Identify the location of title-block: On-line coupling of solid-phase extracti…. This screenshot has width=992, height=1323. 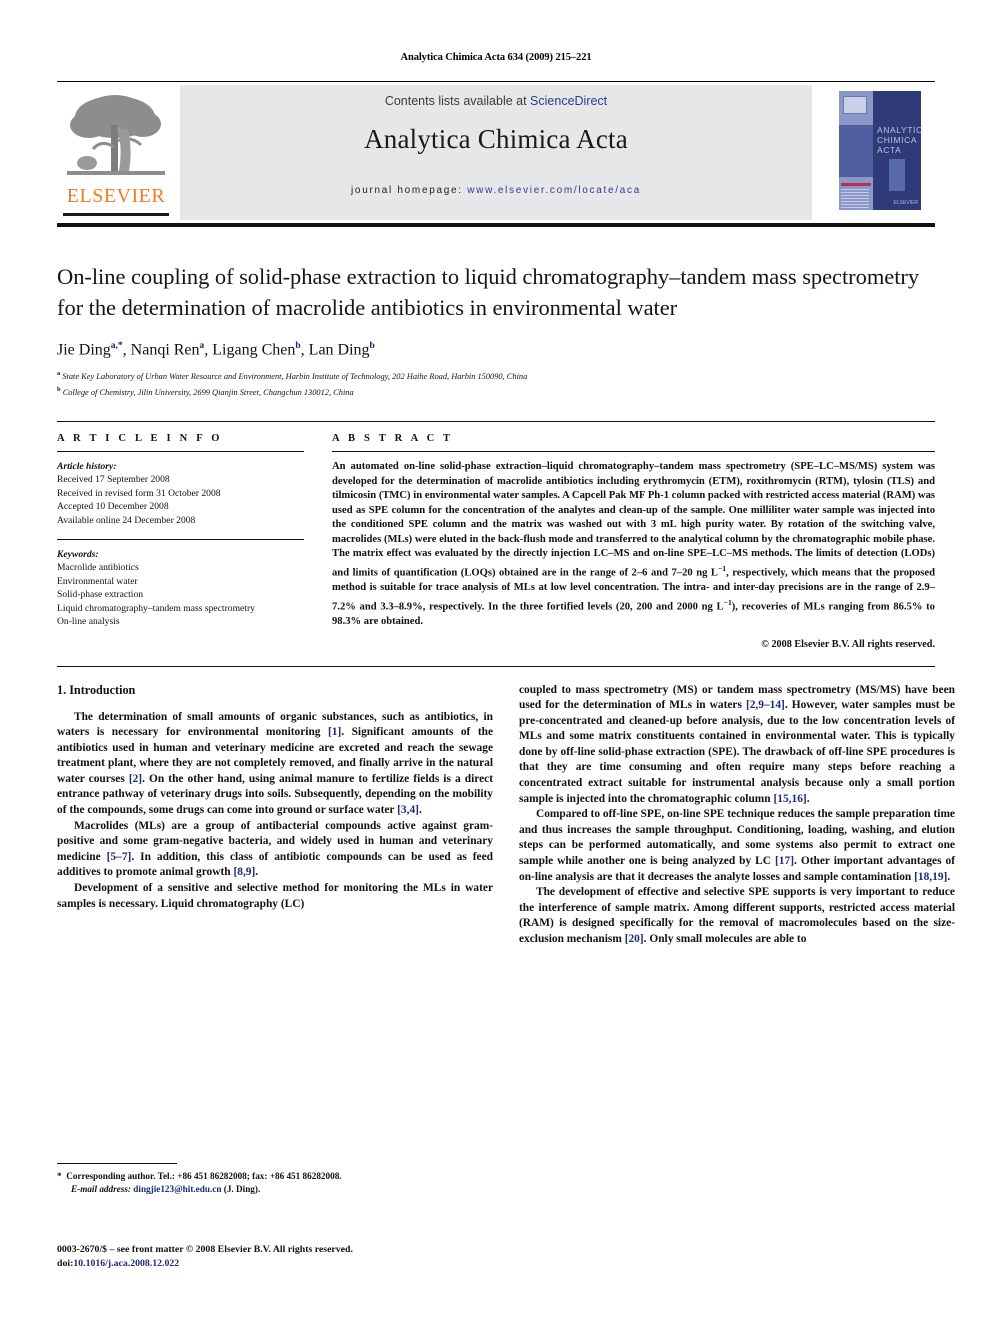
(496, 330).